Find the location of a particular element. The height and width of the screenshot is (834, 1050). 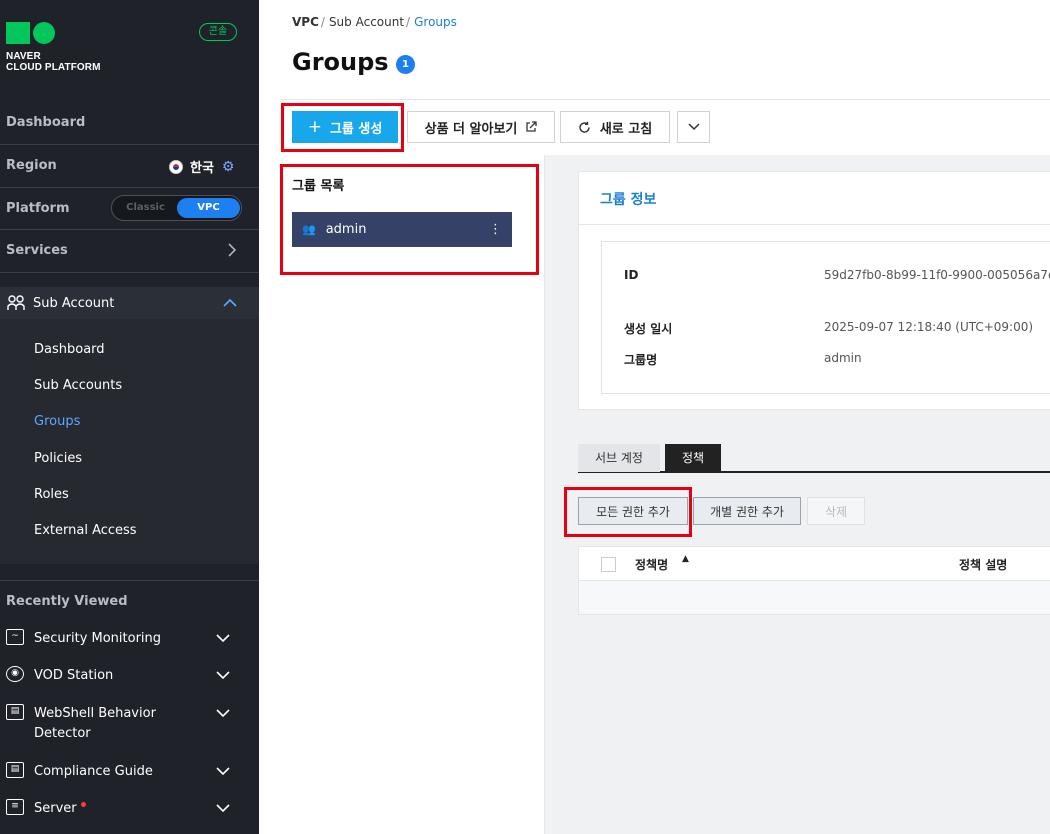

submenu-external-access: External Access is located at coordinates (85, 530).